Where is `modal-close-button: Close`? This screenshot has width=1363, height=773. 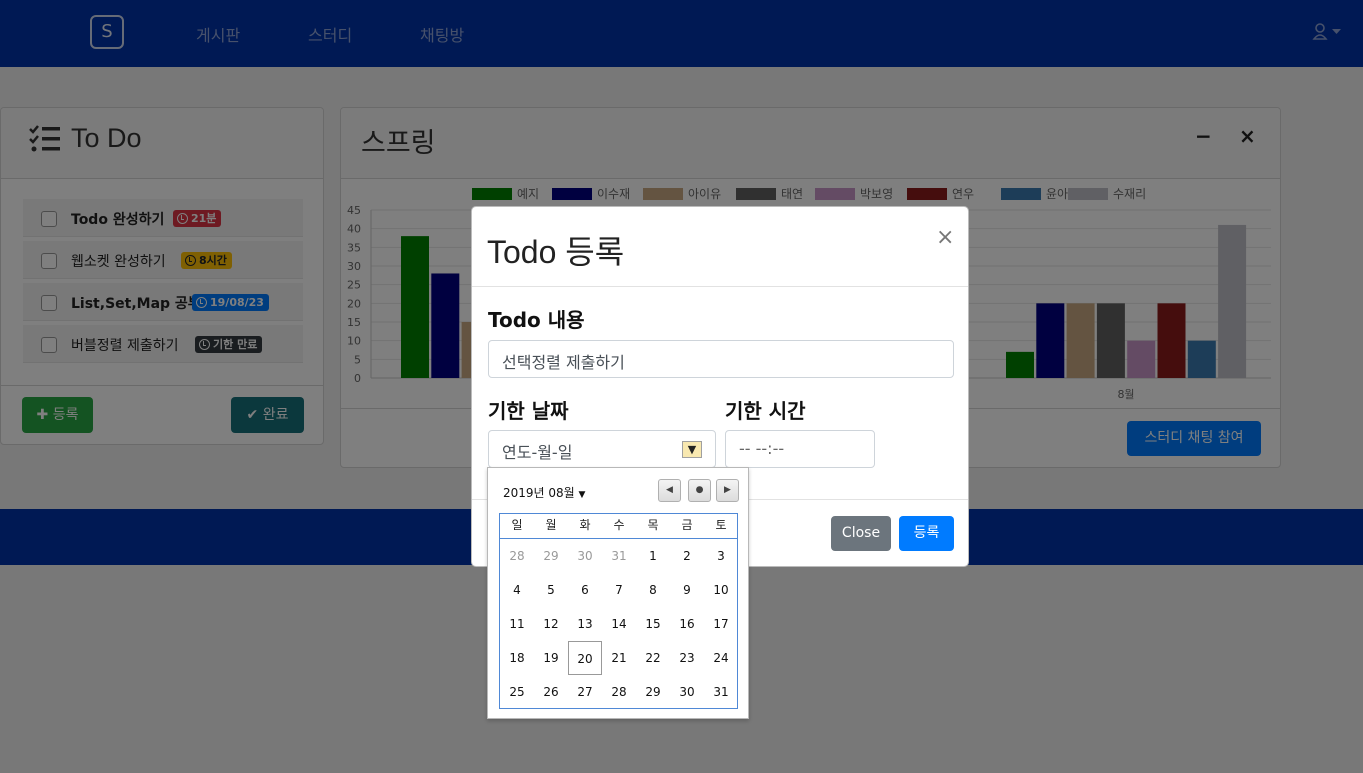 modal-close-button: Close is located at coordinates (861, 533).